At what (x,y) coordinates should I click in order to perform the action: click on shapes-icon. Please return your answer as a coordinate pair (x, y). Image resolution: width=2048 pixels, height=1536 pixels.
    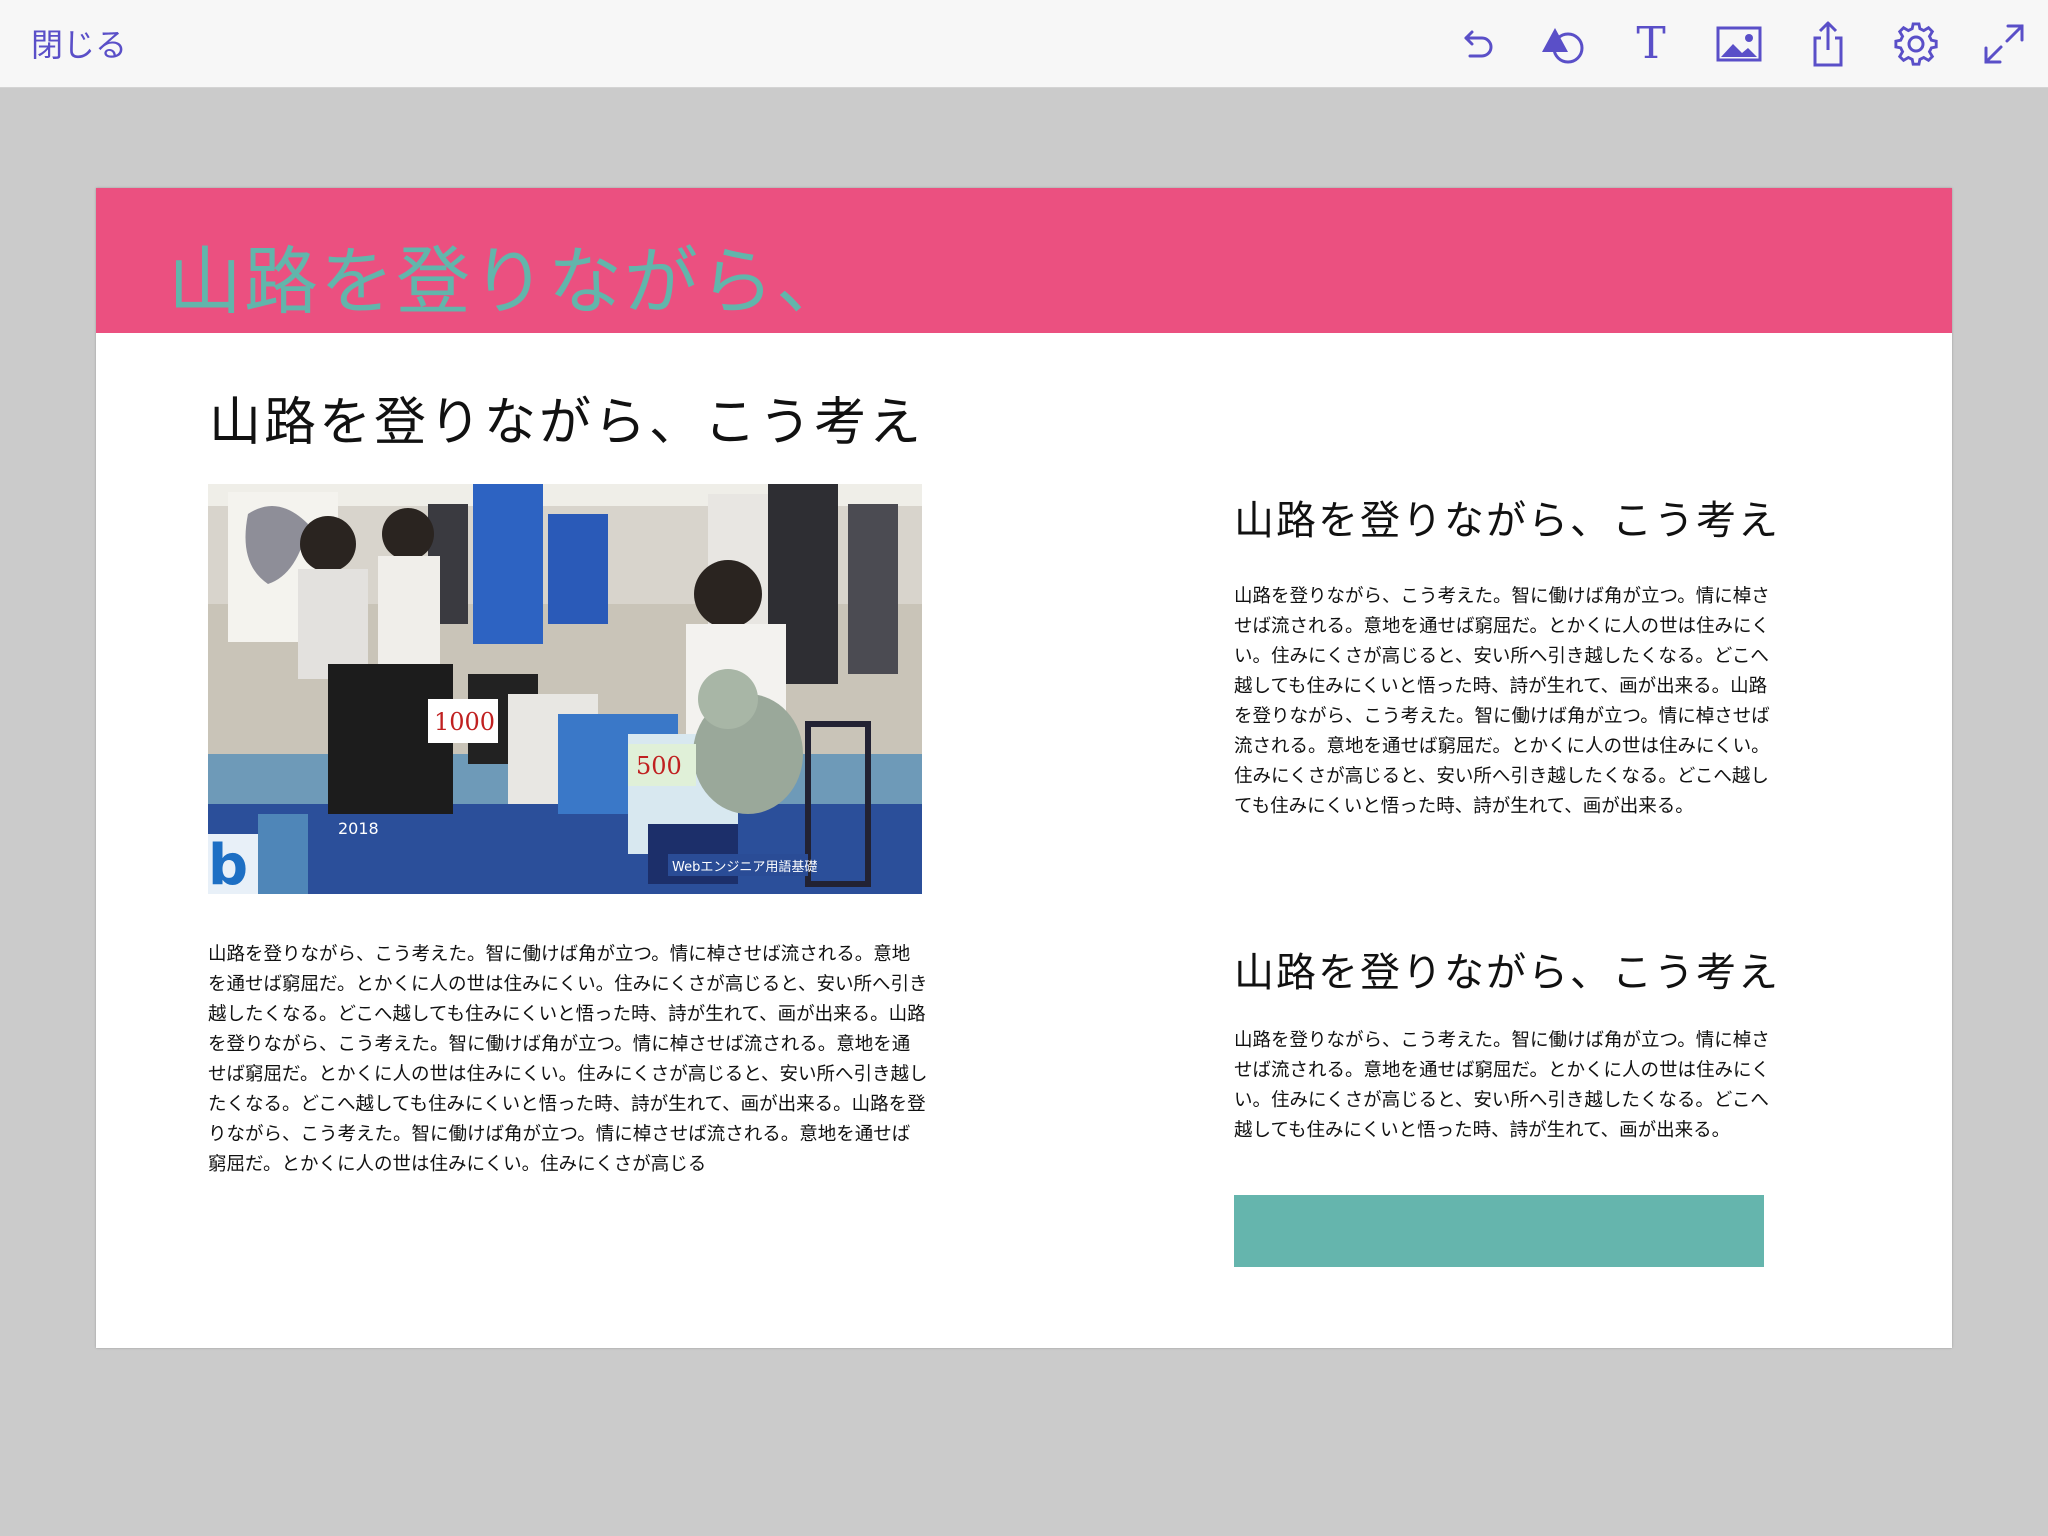
    Looking at the image, I should click on (1562, 44).